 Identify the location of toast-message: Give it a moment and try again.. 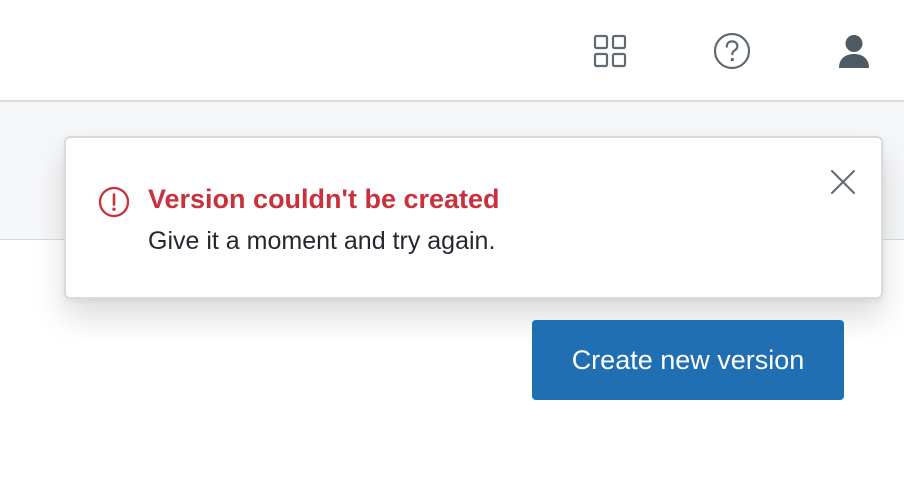
(322, 241).